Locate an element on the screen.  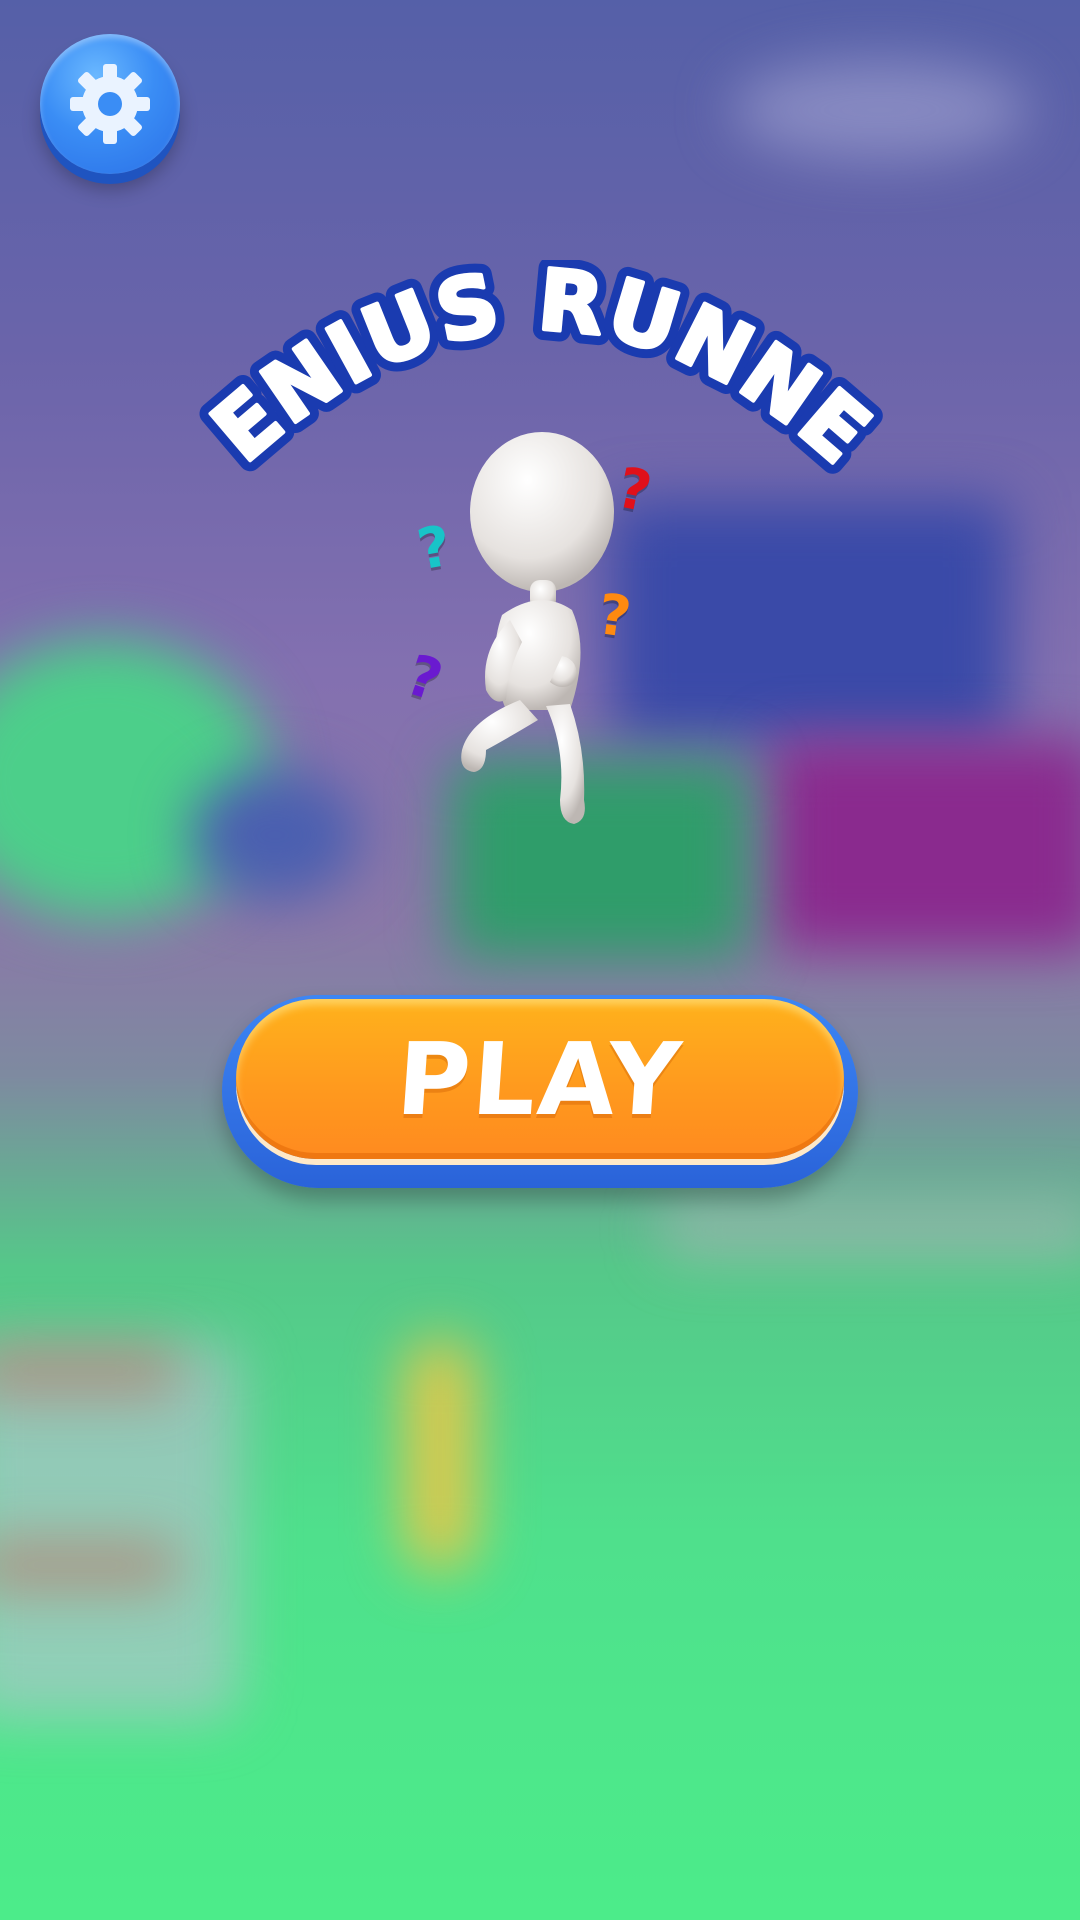
play-button: PLAY is located at coordinates (540, 1091).